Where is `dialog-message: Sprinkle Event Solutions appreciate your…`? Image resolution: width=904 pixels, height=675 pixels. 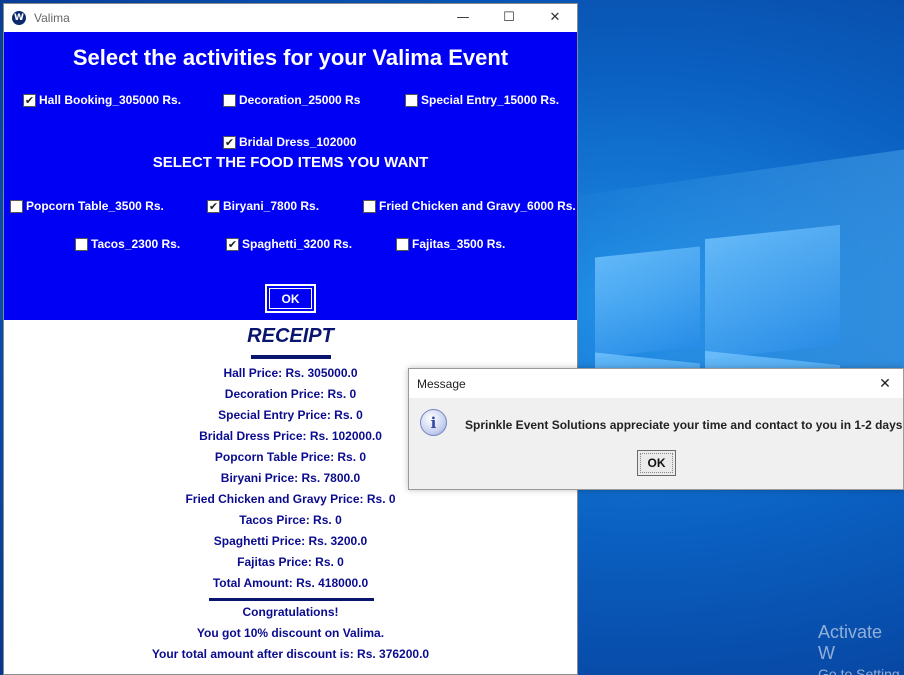
dialog-message: Sprinkle Event Solutions appreciate your… is located at coordinates (684, 425).